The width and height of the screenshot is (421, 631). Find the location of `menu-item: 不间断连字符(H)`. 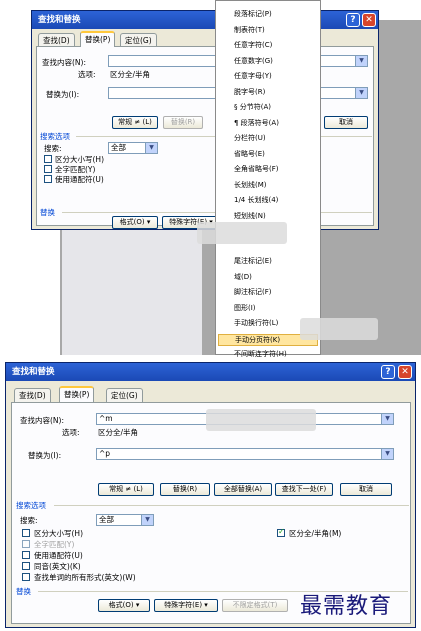

menu-item: 不间断连字符(H) is located at coordinates (260, 354).